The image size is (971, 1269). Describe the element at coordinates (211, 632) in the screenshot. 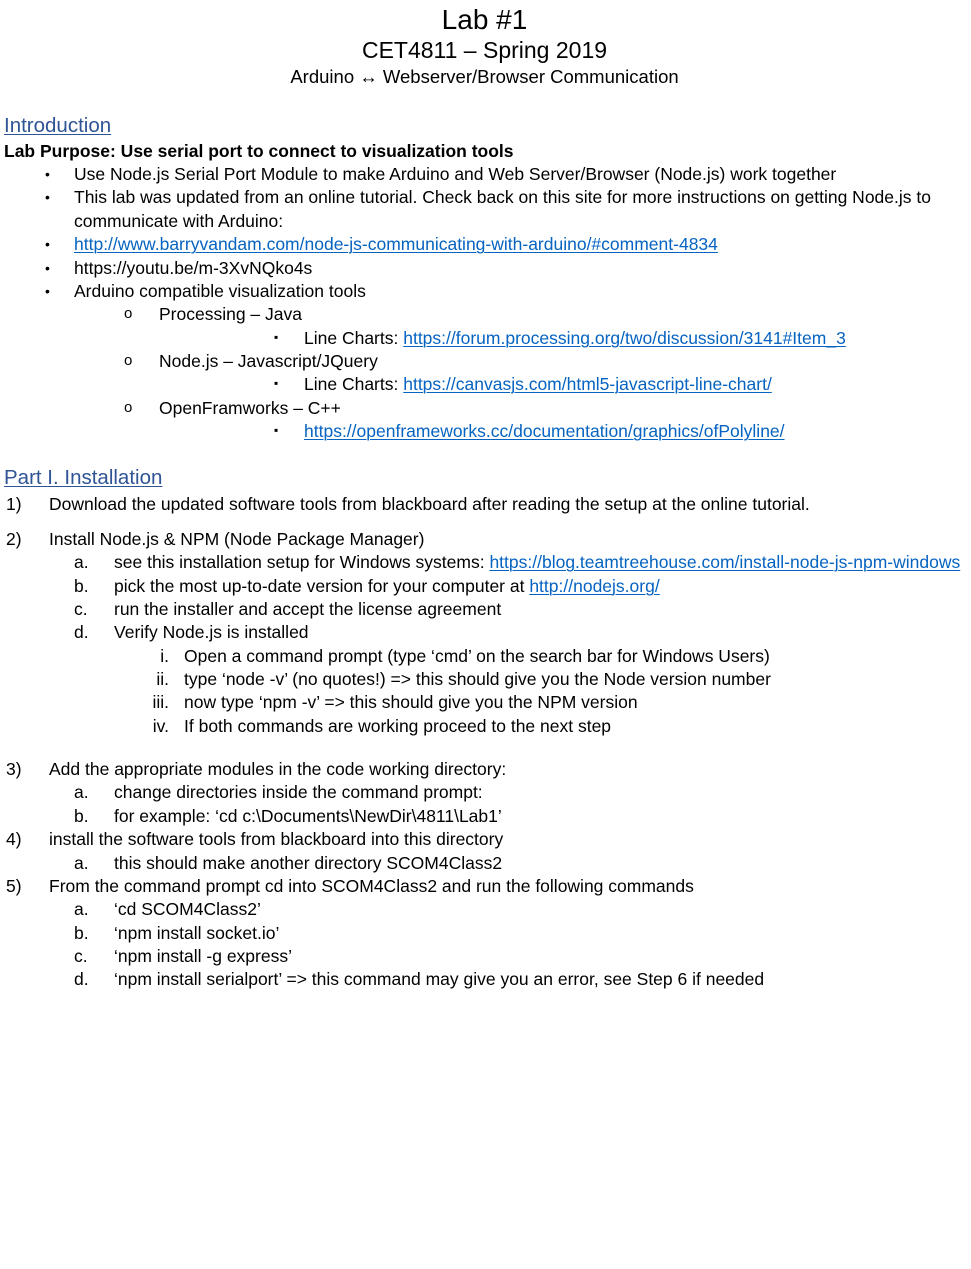

I see `list-item-text: Verify Node.js is installed` at that location.